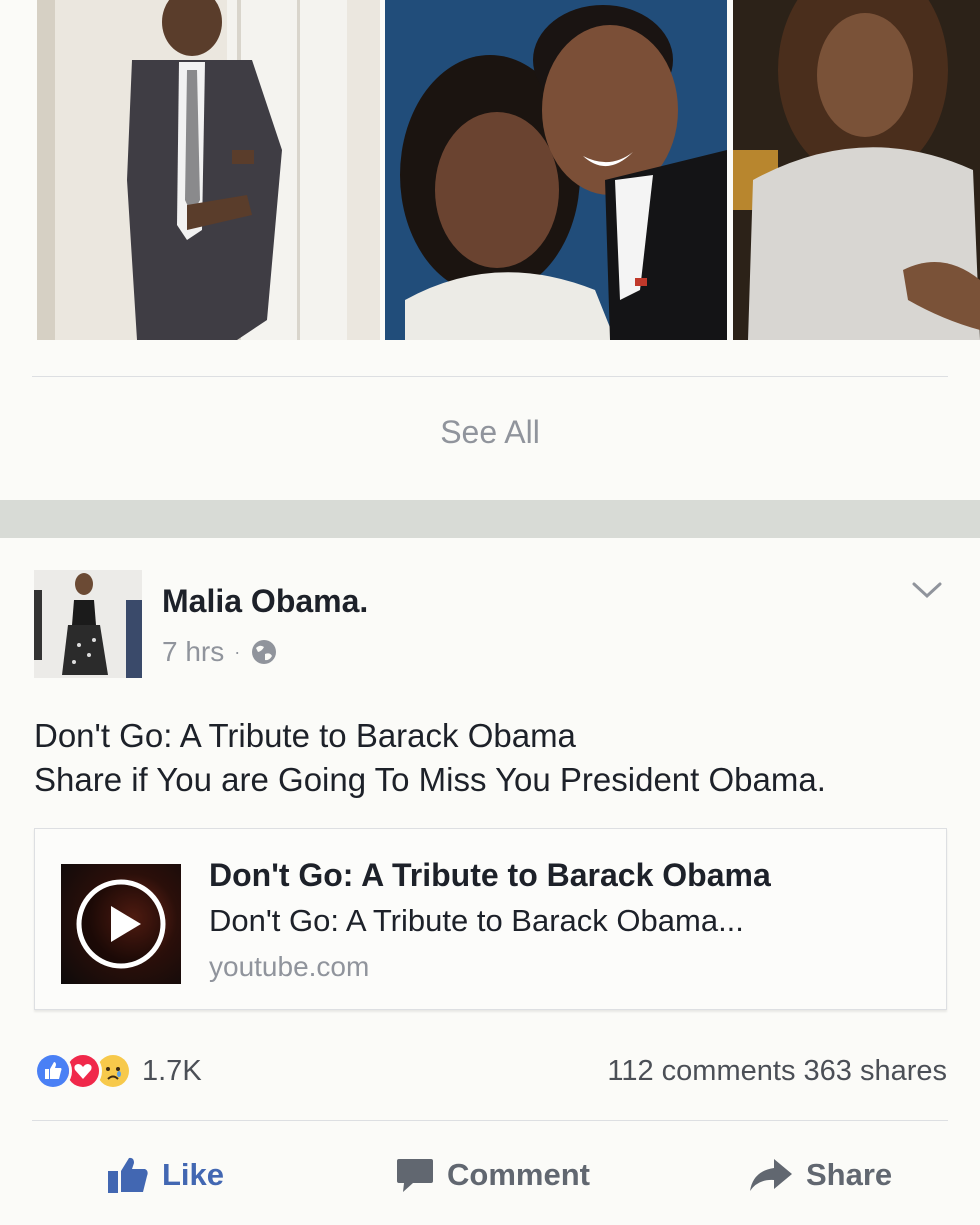  What do you see at coordinates (701, 1071) in the screenshot?
I see `comment-count: 112 comments` at bounding box center [701, 1071].